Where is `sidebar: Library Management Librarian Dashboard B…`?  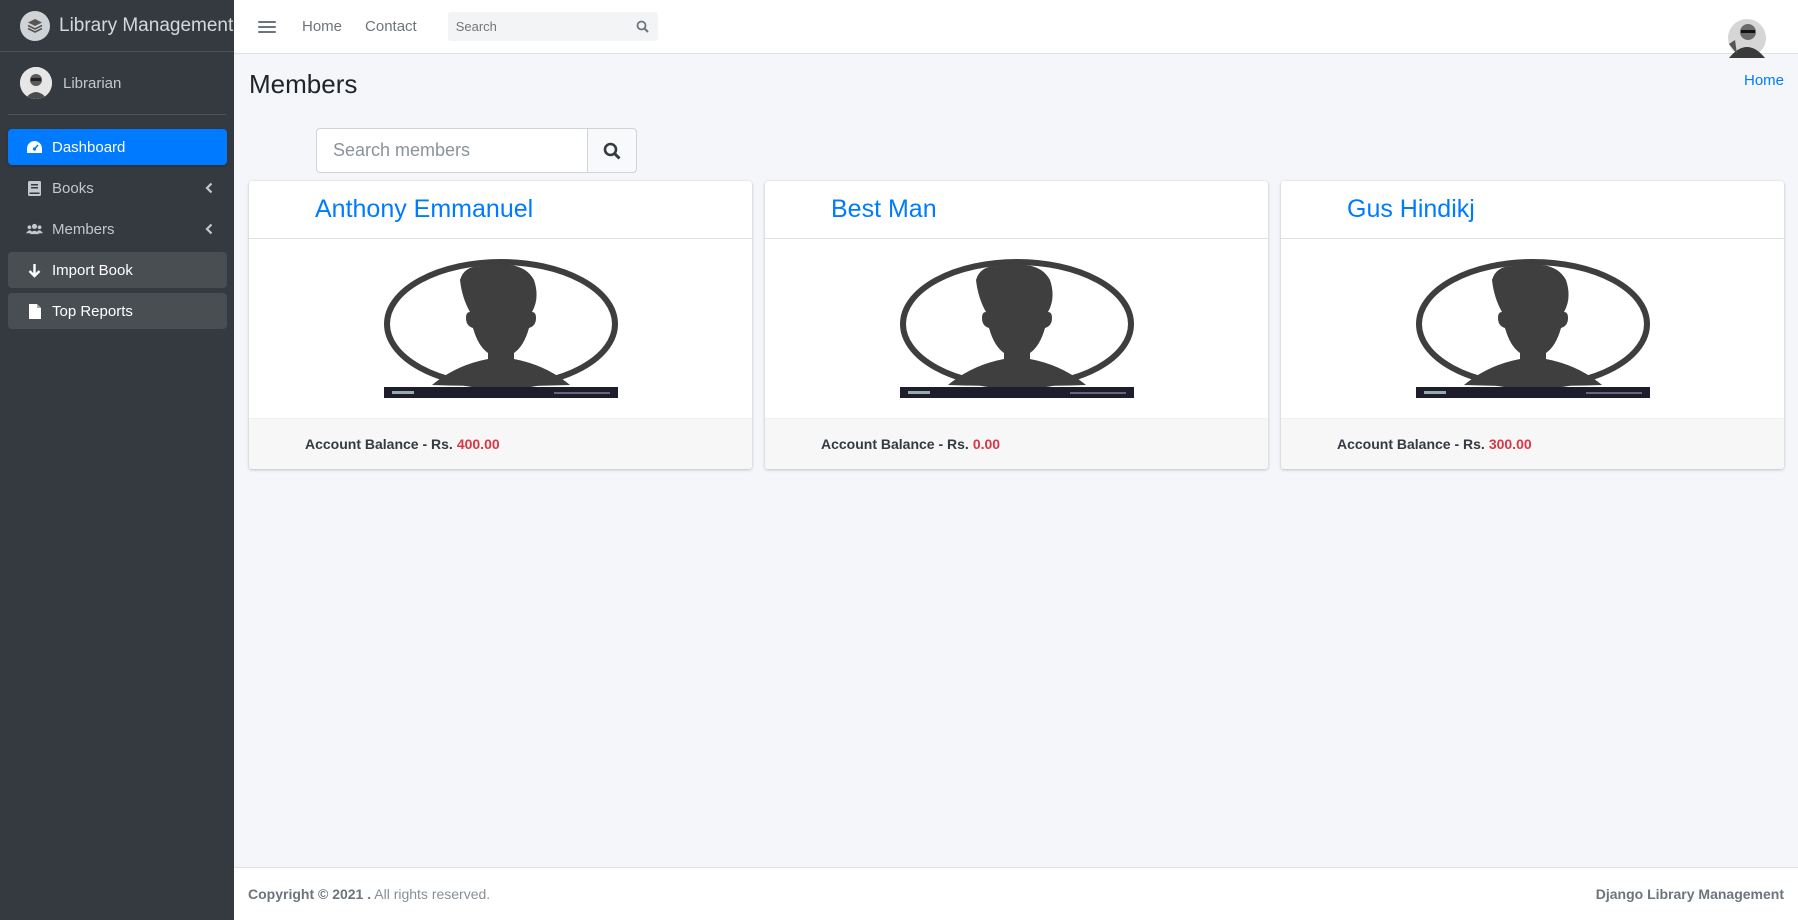 sidebar: Library Management Librarian Dashboard B… is located at coordinates (117, 460).